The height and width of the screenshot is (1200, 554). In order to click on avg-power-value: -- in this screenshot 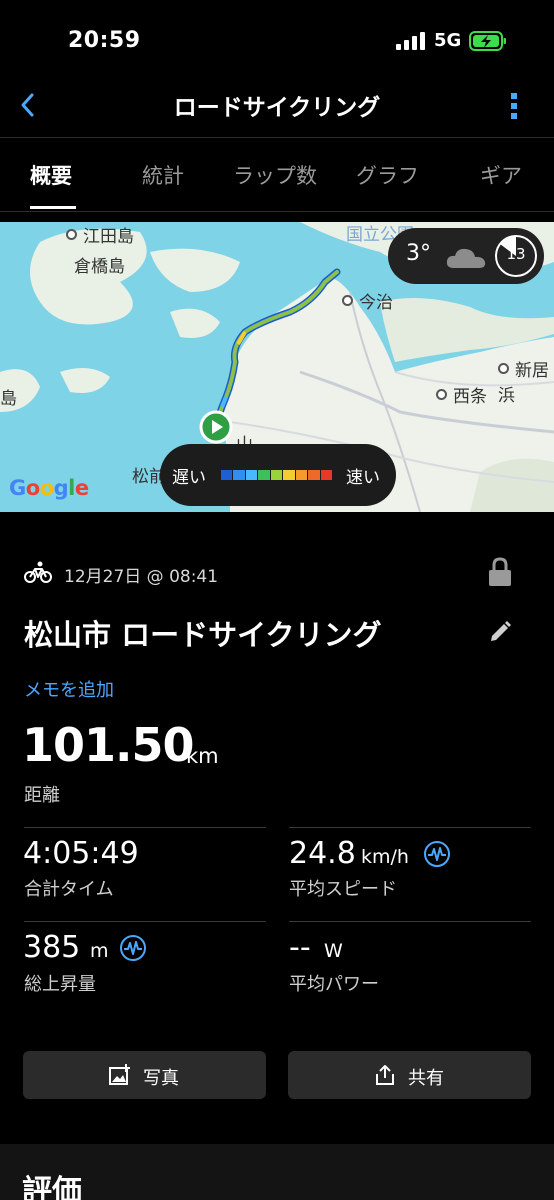, I will do `click(300, 947)`.